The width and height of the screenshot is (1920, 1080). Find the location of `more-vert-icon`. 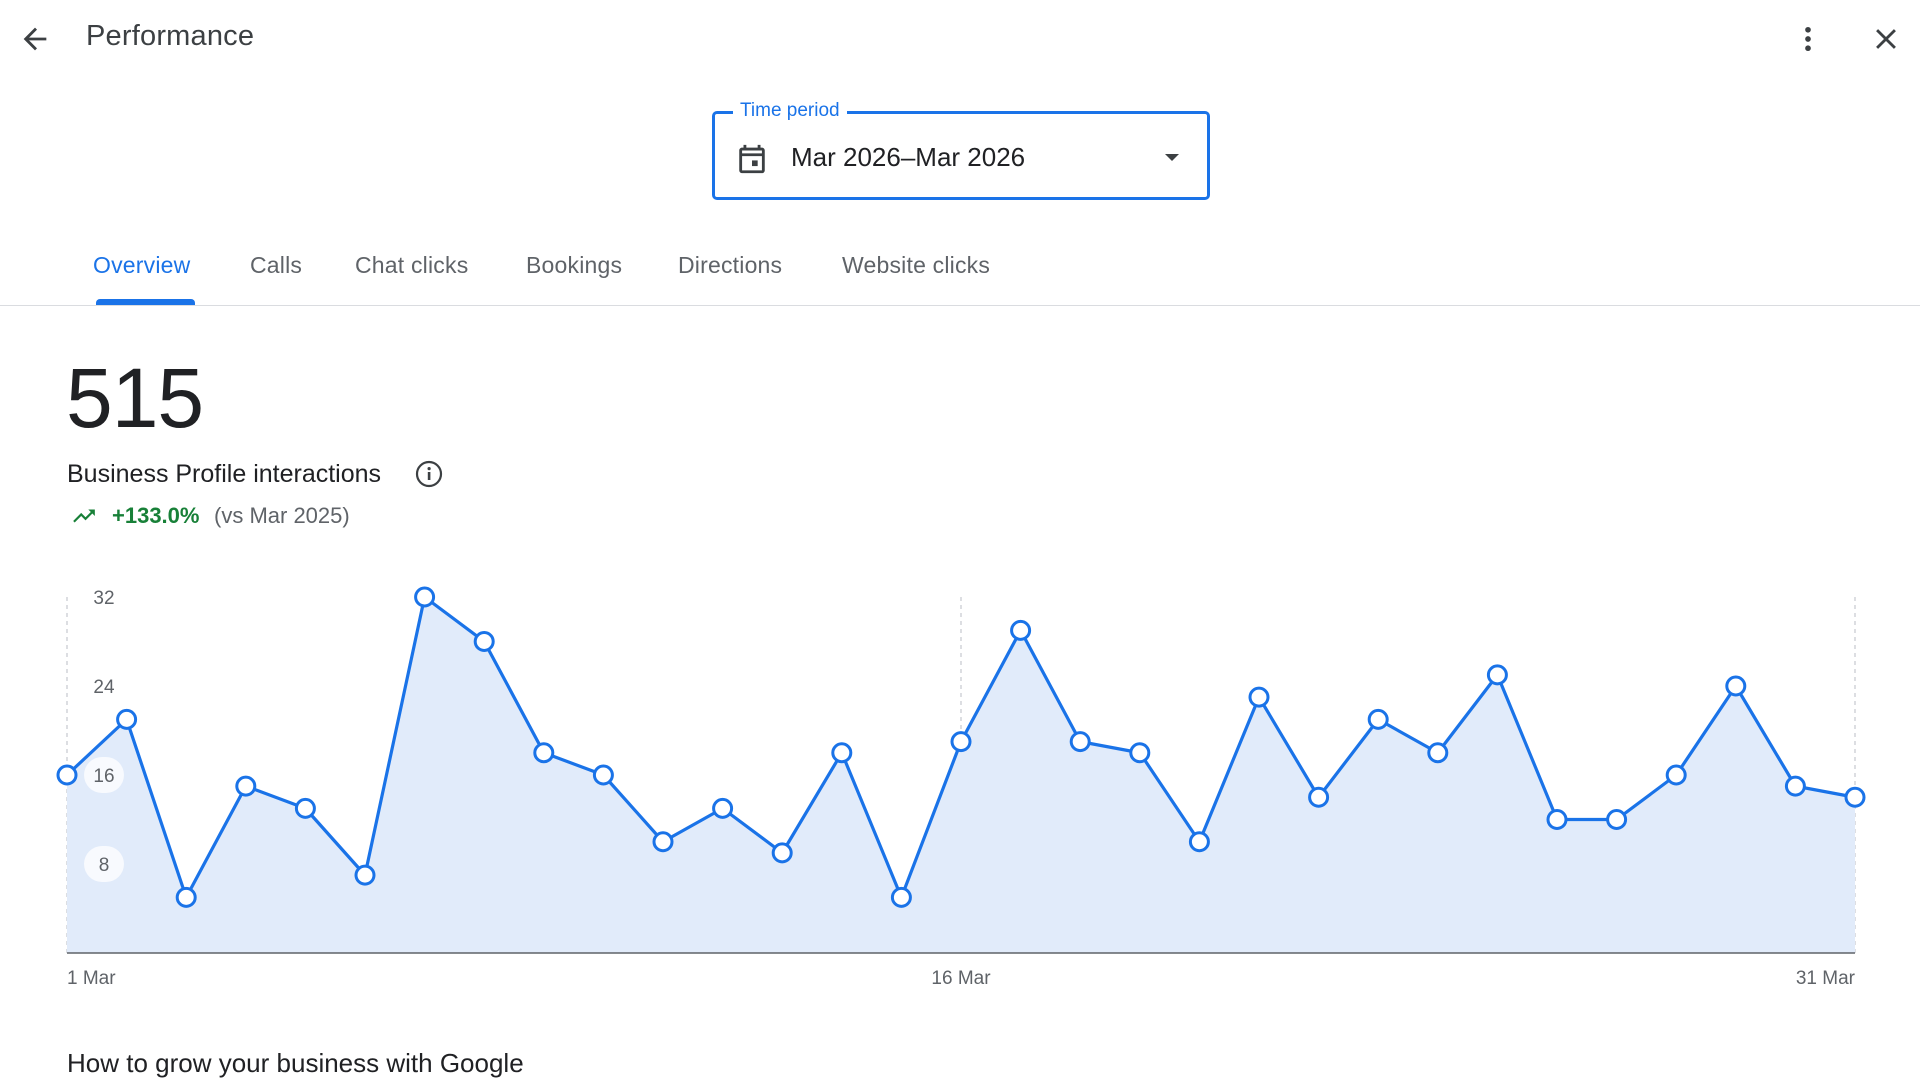

more-vert-icon is located at coordinates (1808, 39).